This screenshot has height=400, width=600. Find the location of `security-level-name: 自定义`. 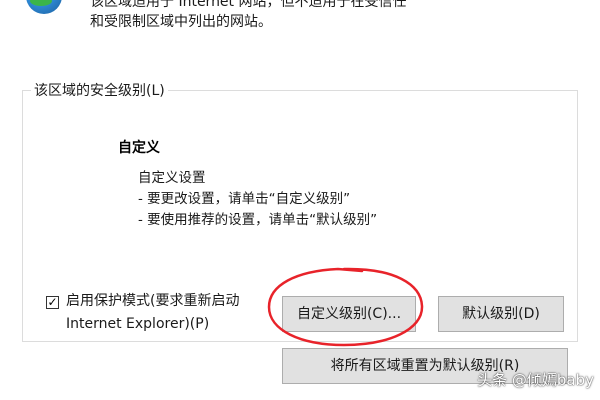

security-level-name: 自定义 is located at coordinates (139, 148).